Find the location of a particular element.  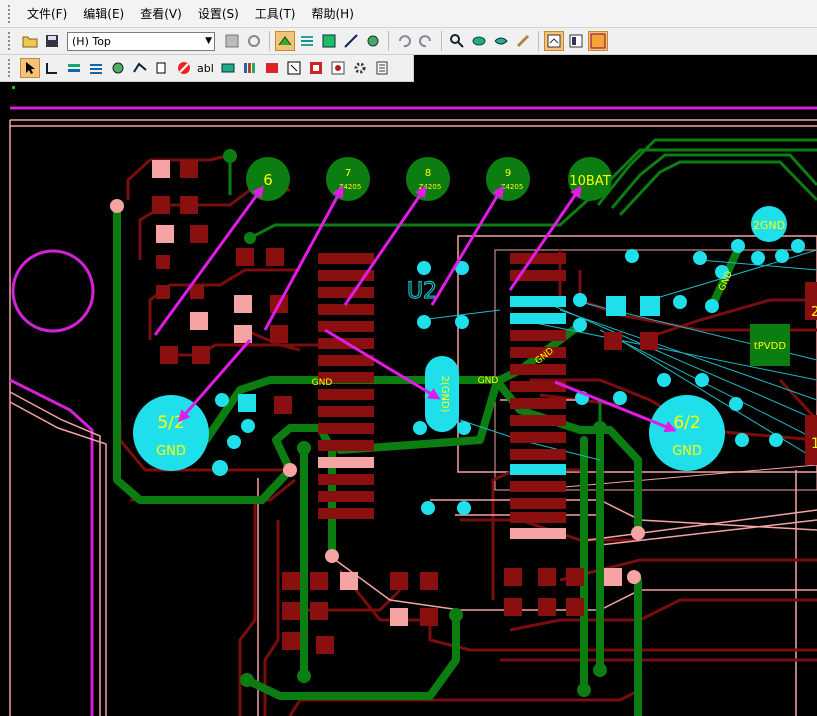

text-icon: abl is located at coordinates (206, 68).